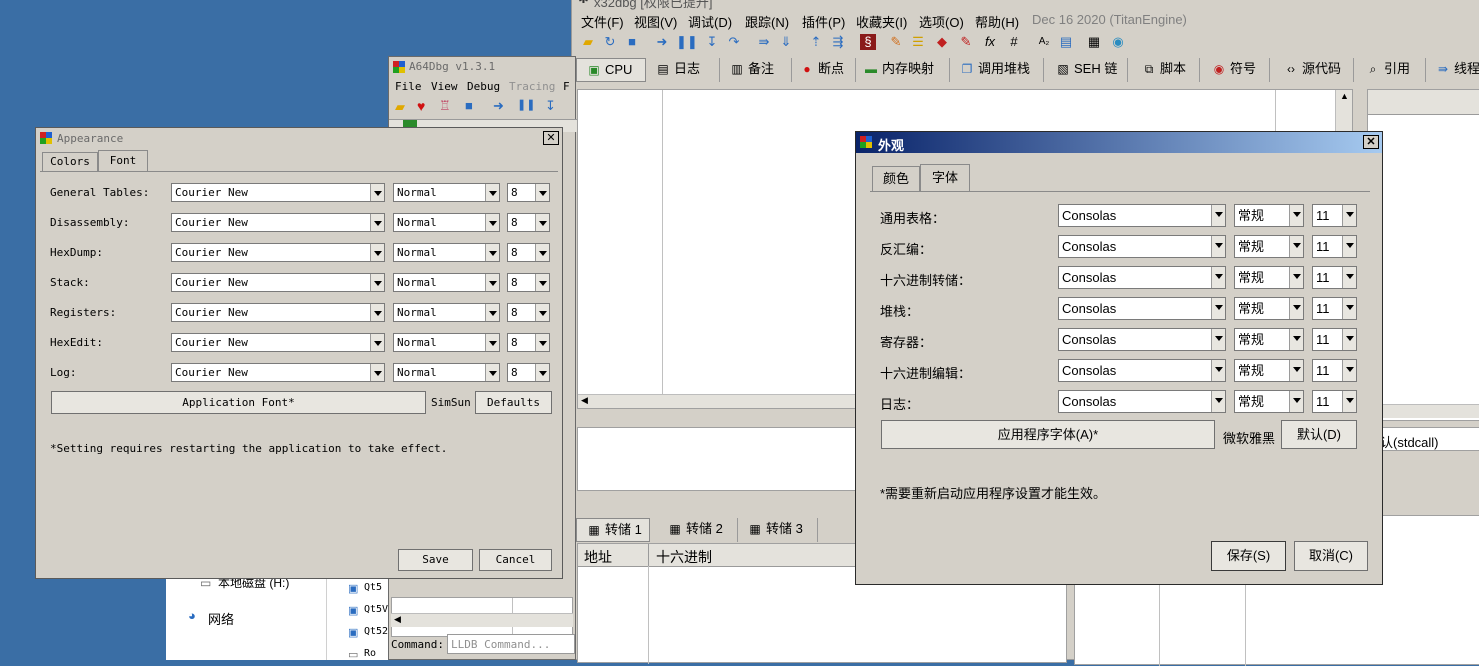 This screenshot has width=1479, height=666. Describe the element at coordinates (1094, 42) in the screenshot. I see `calculator-icon: ▦` at that location.